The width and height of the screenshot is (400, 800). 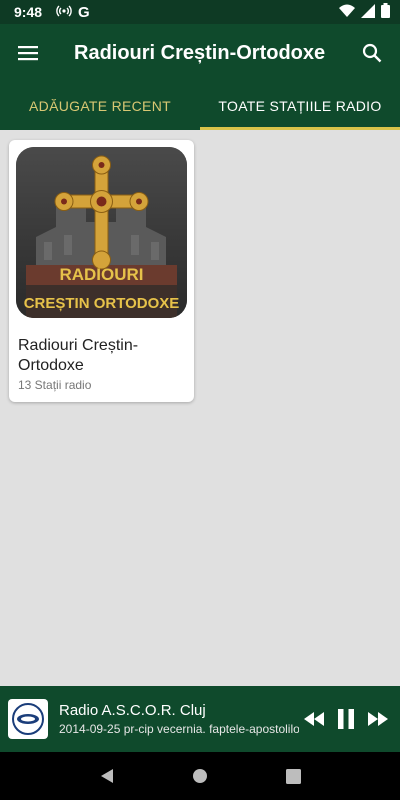 What do you see at coordinates (347, 12) in the screenshot?
I see `wifi-icon` at bounding box center [347, 12].